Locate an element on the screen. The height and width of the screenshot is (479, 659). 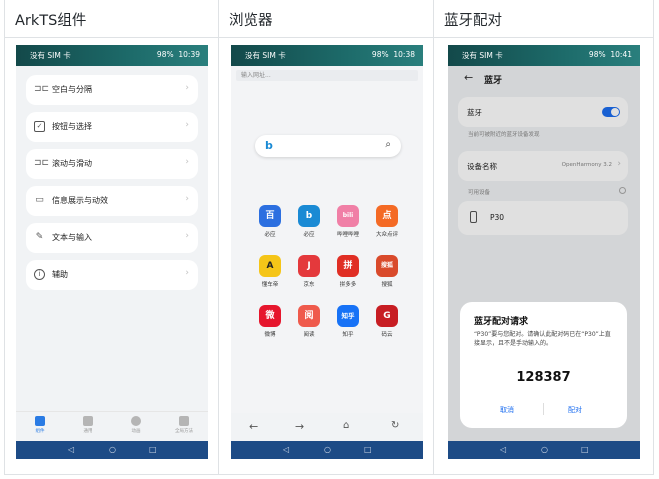
app-icon: G is located at coordinates (387, 316).